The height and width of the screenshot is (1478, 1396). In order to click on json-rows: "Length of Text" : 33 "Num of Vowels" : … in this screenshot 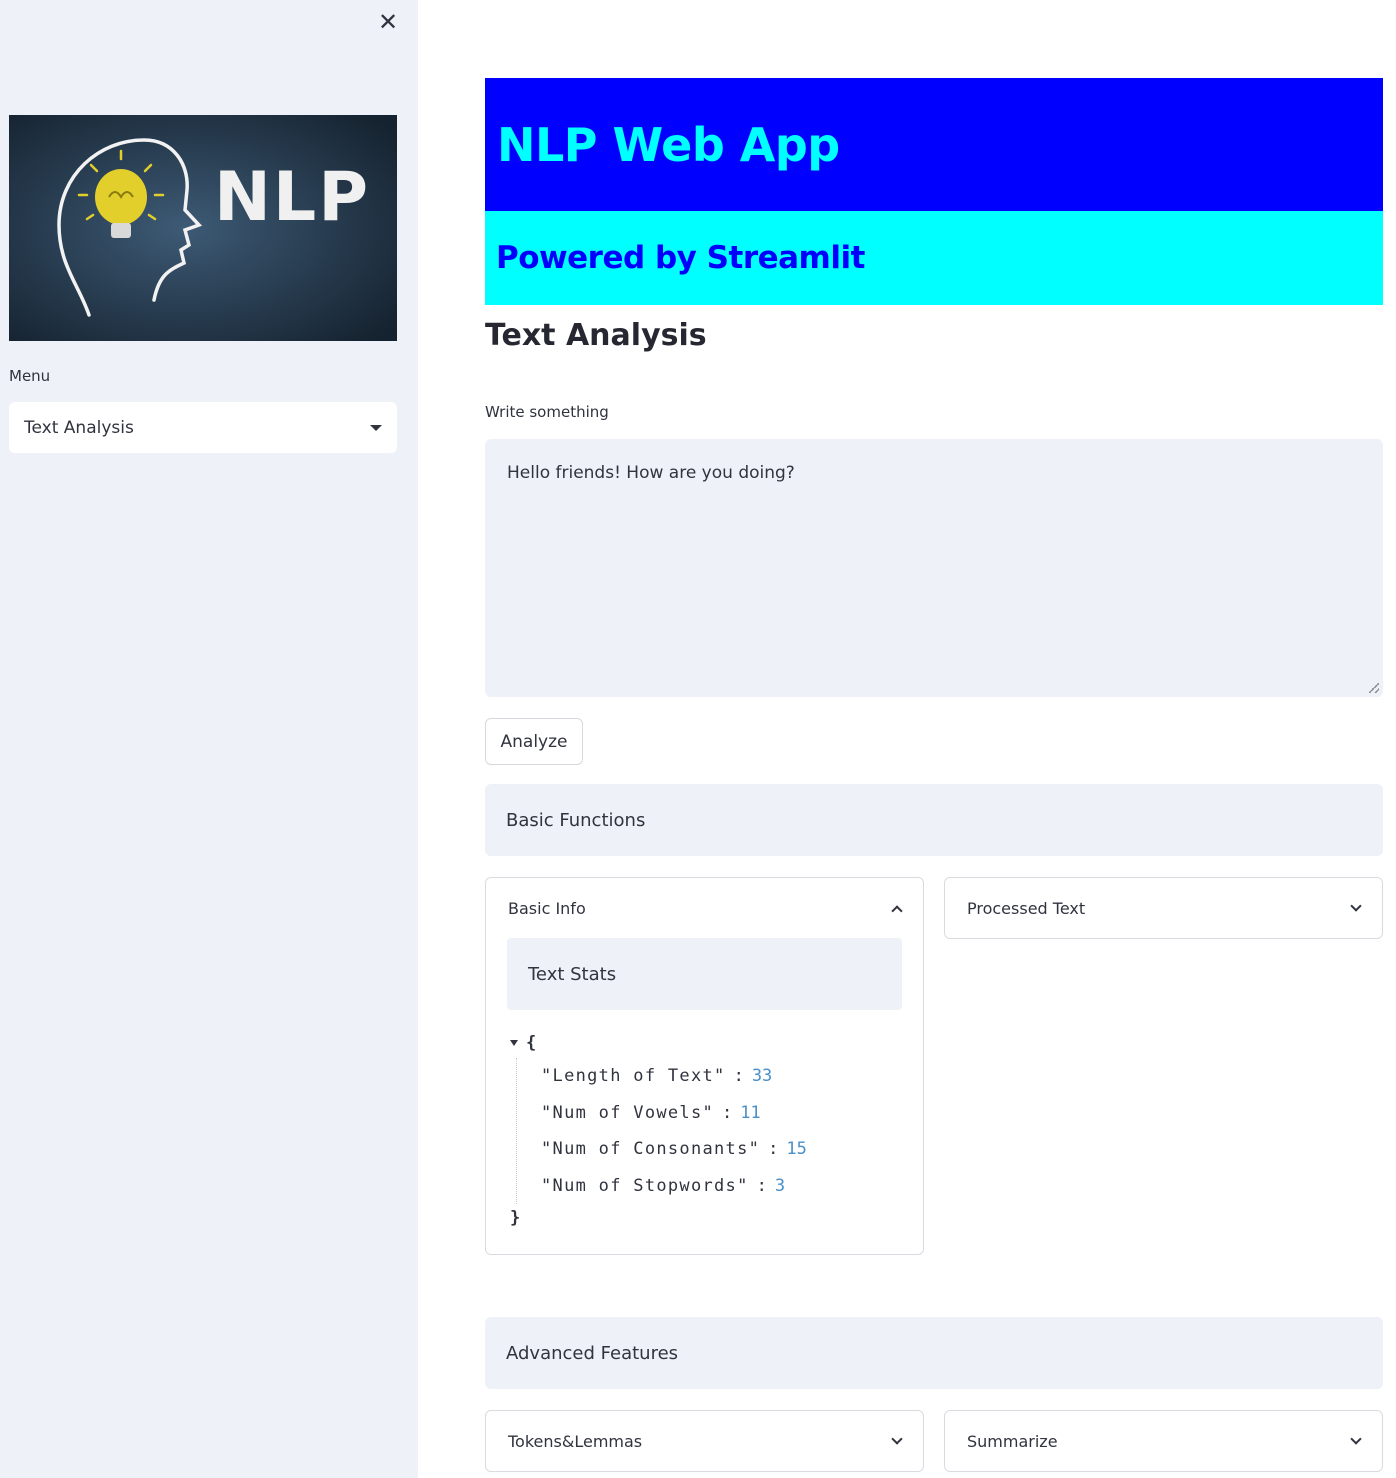, I will do `click(719, 1131)`.